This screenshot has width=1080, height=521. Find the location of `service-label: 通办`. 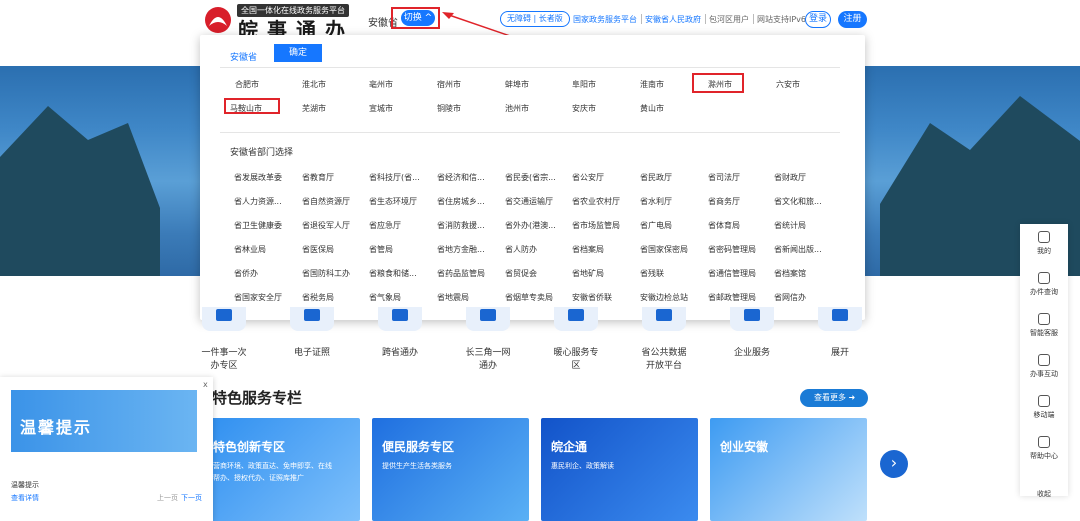

service-label: 通办 is located at coordinates (488, 366).